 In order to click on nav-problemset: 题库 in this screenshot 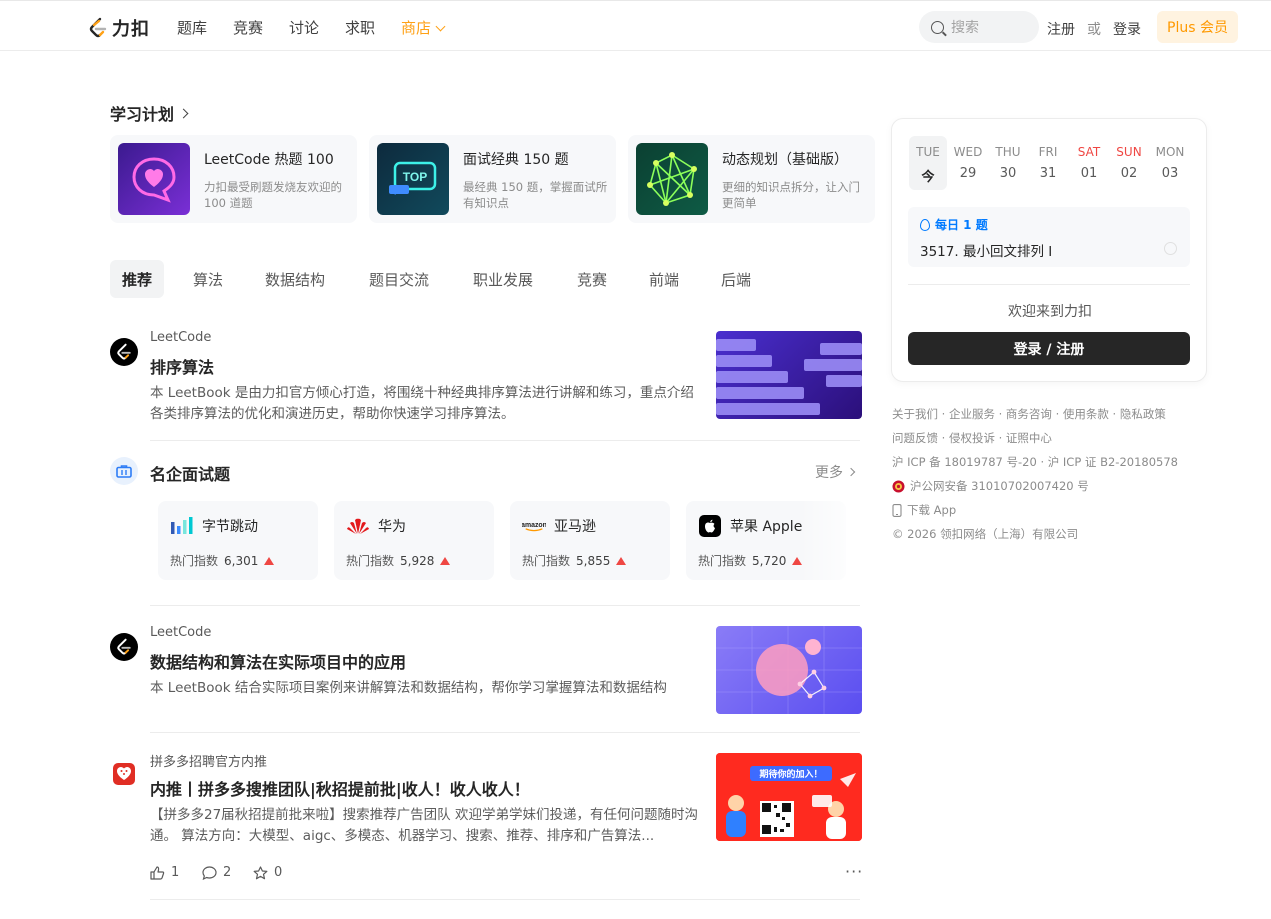, I will do `click(192, 27)`.